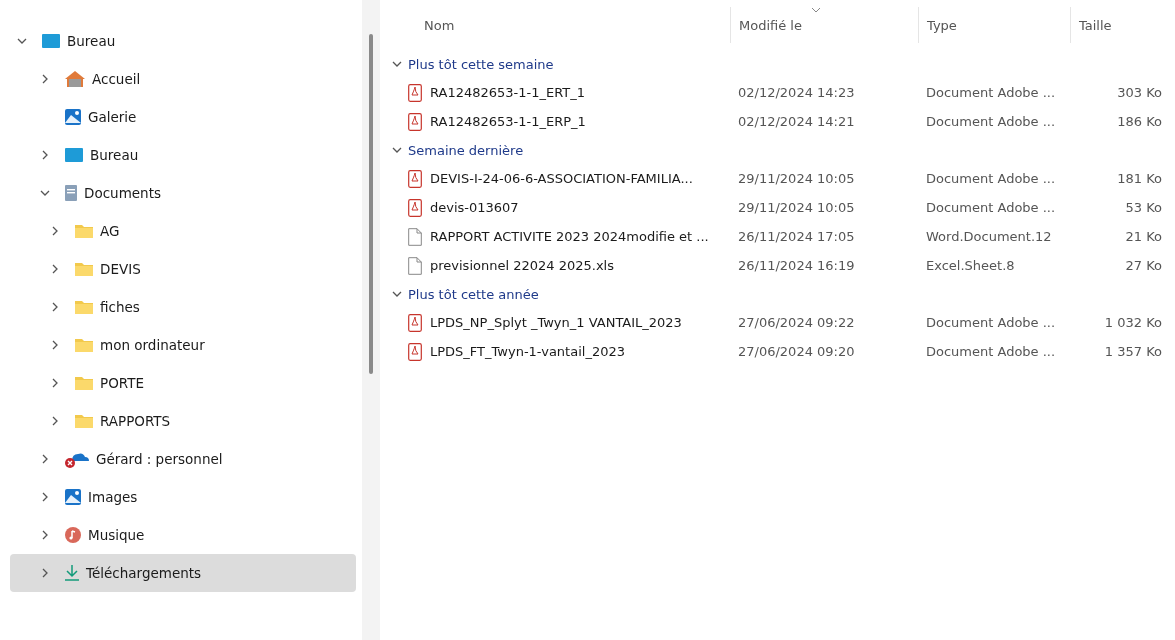  Describe the element at coordinates (183, 535) in the screenshot. I see `nav-item: Musique` at that location.